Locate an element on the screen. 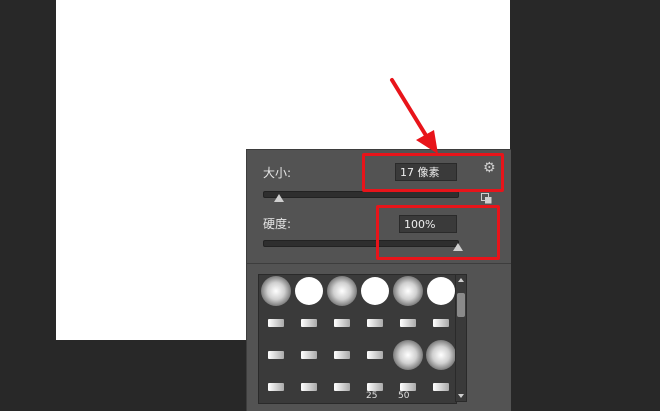 Image resolution: width=660 pixels, height=411 pixels. hardness-label: 硬度: is located at coordinates (277, 224).